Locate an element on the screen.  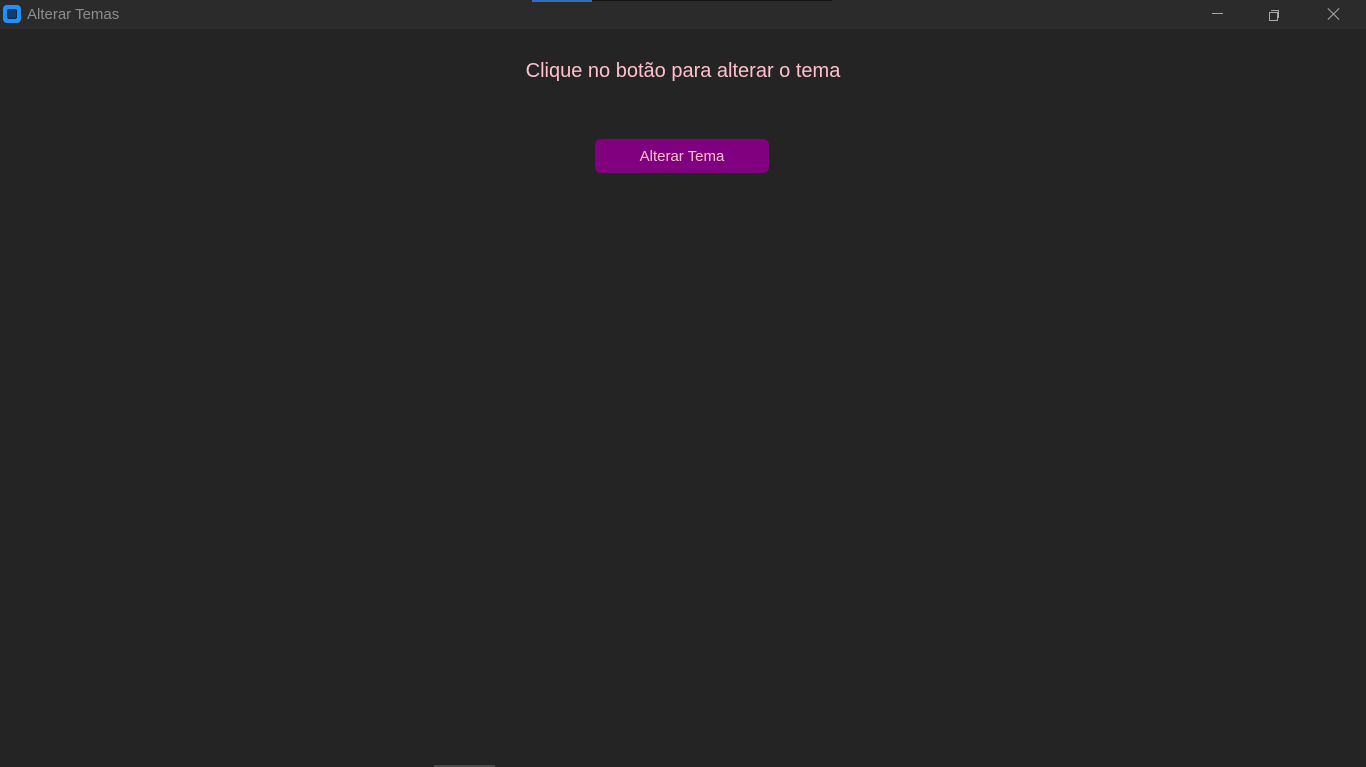
minimize-button is located at coordinates (1217, 14).